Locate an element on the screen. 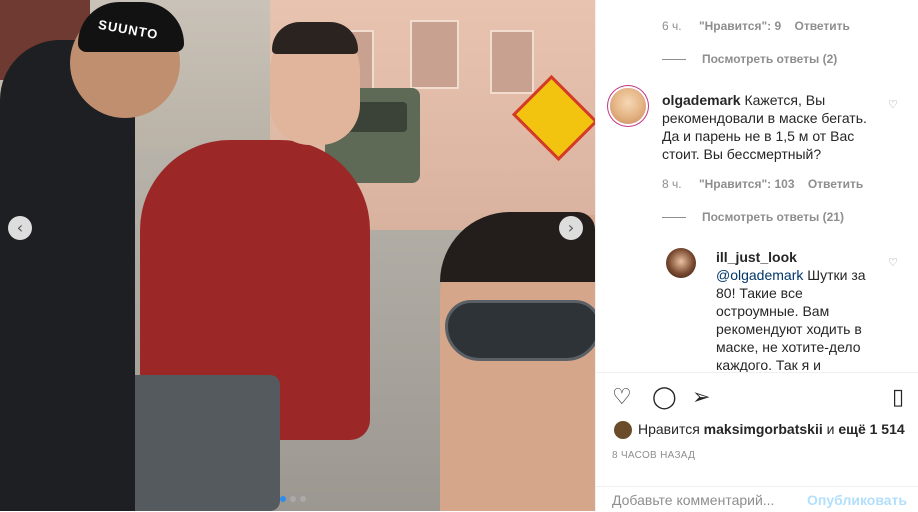 This screenshot has height=512, width=918. post-timestamp: 8 ЧАСОВ НАЗАД is located at coordinates (654, 455).